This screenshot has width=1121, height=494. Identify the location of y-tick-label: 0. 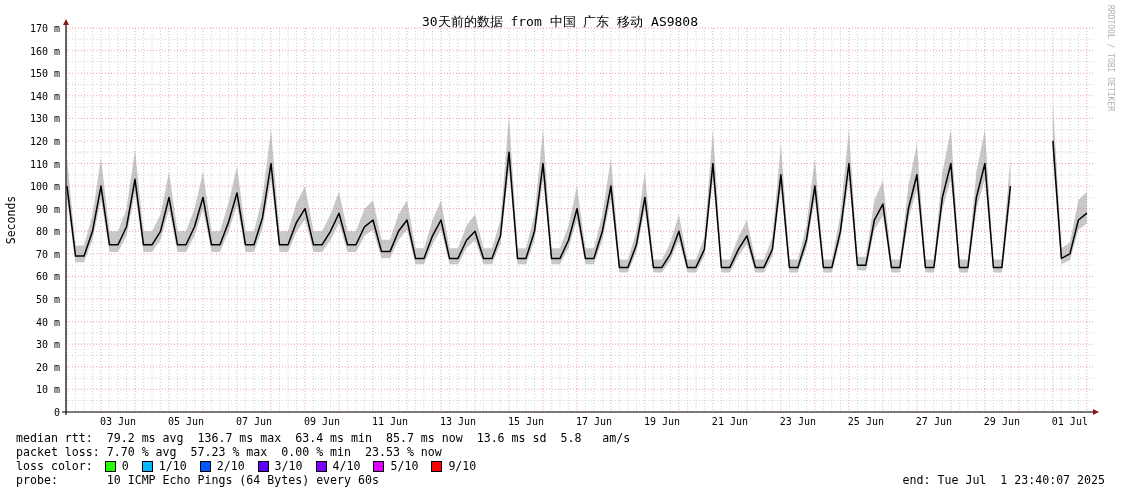
(56, 412).